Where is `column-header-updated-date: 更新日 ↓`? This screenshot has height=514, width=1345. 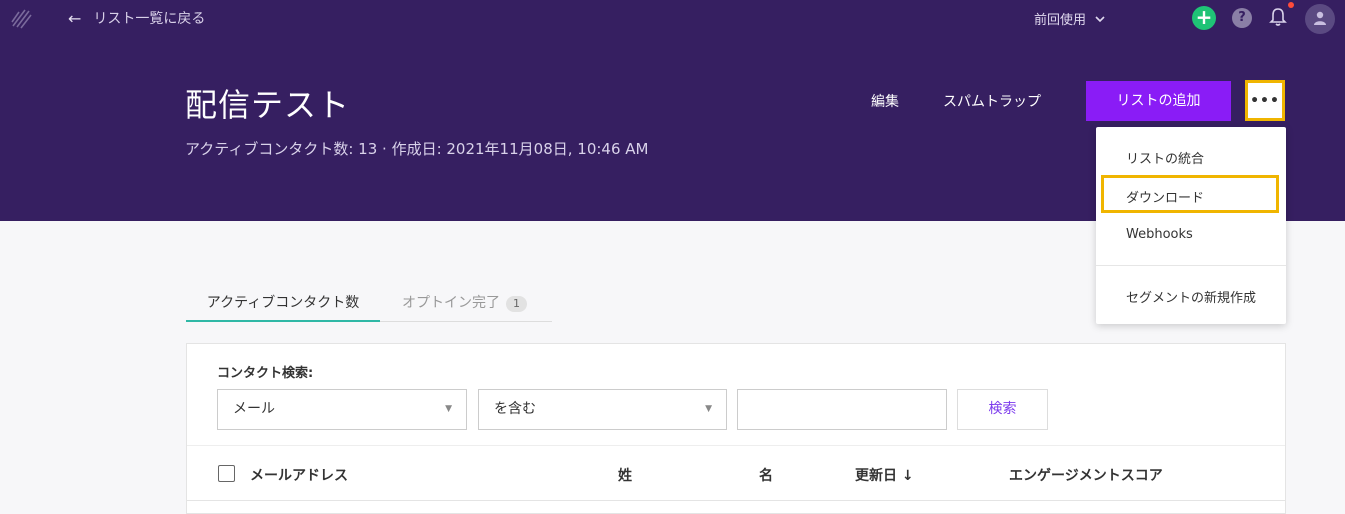
column-header-updated-date: 更新日 ↓ is located at coordinates (884, 475).